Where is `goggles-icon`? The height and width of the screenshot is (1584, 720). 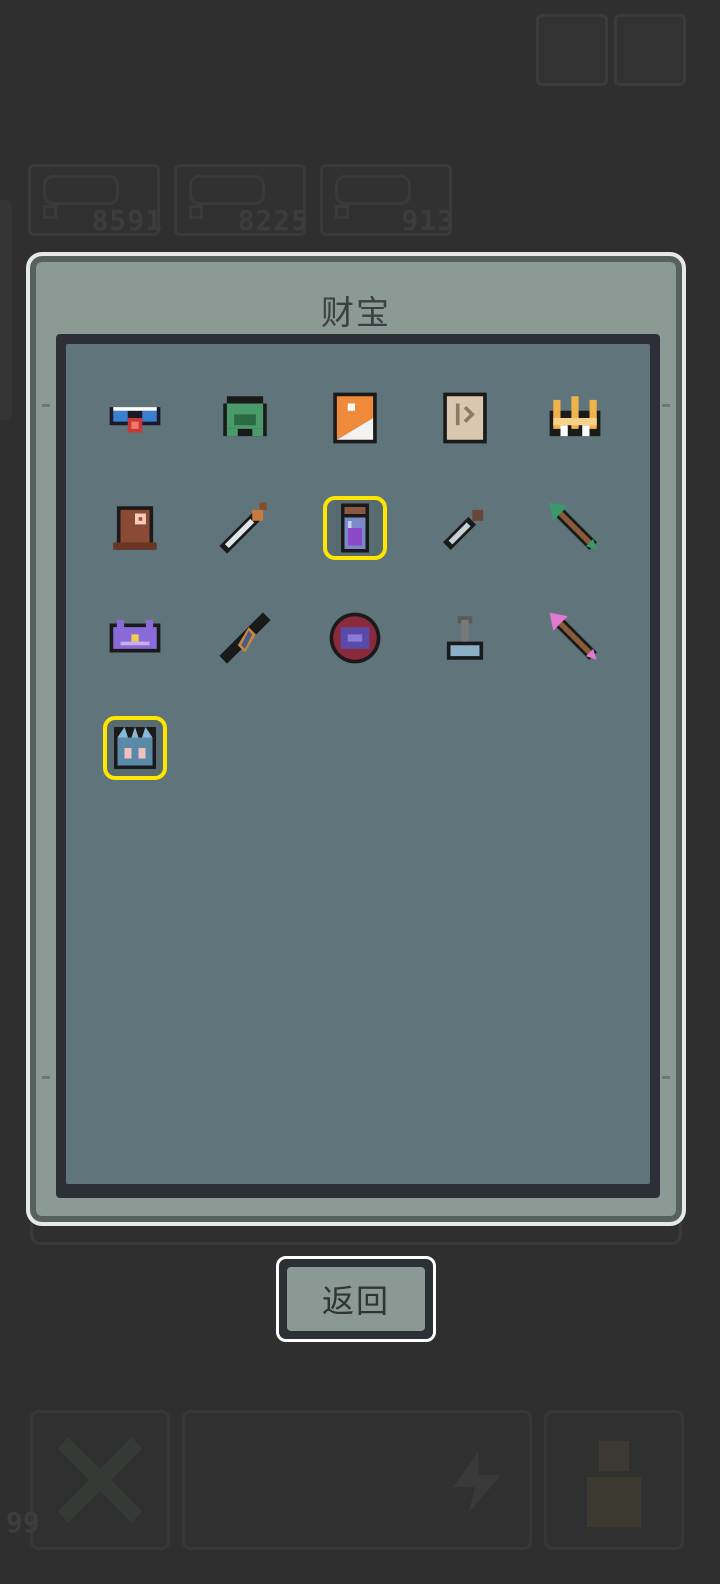
goggles-icon is located at coordinates (135, 420).